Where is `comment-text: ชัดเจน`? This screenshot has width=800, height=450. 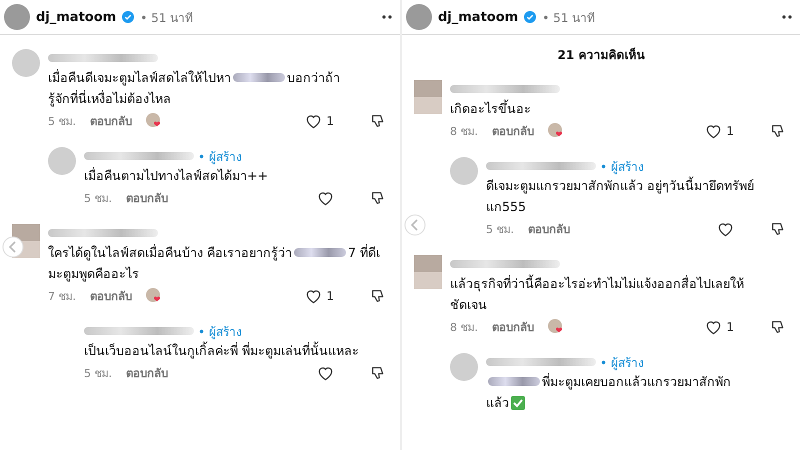 comment-text: ชัดเจน is located at coordinates (468, 305).